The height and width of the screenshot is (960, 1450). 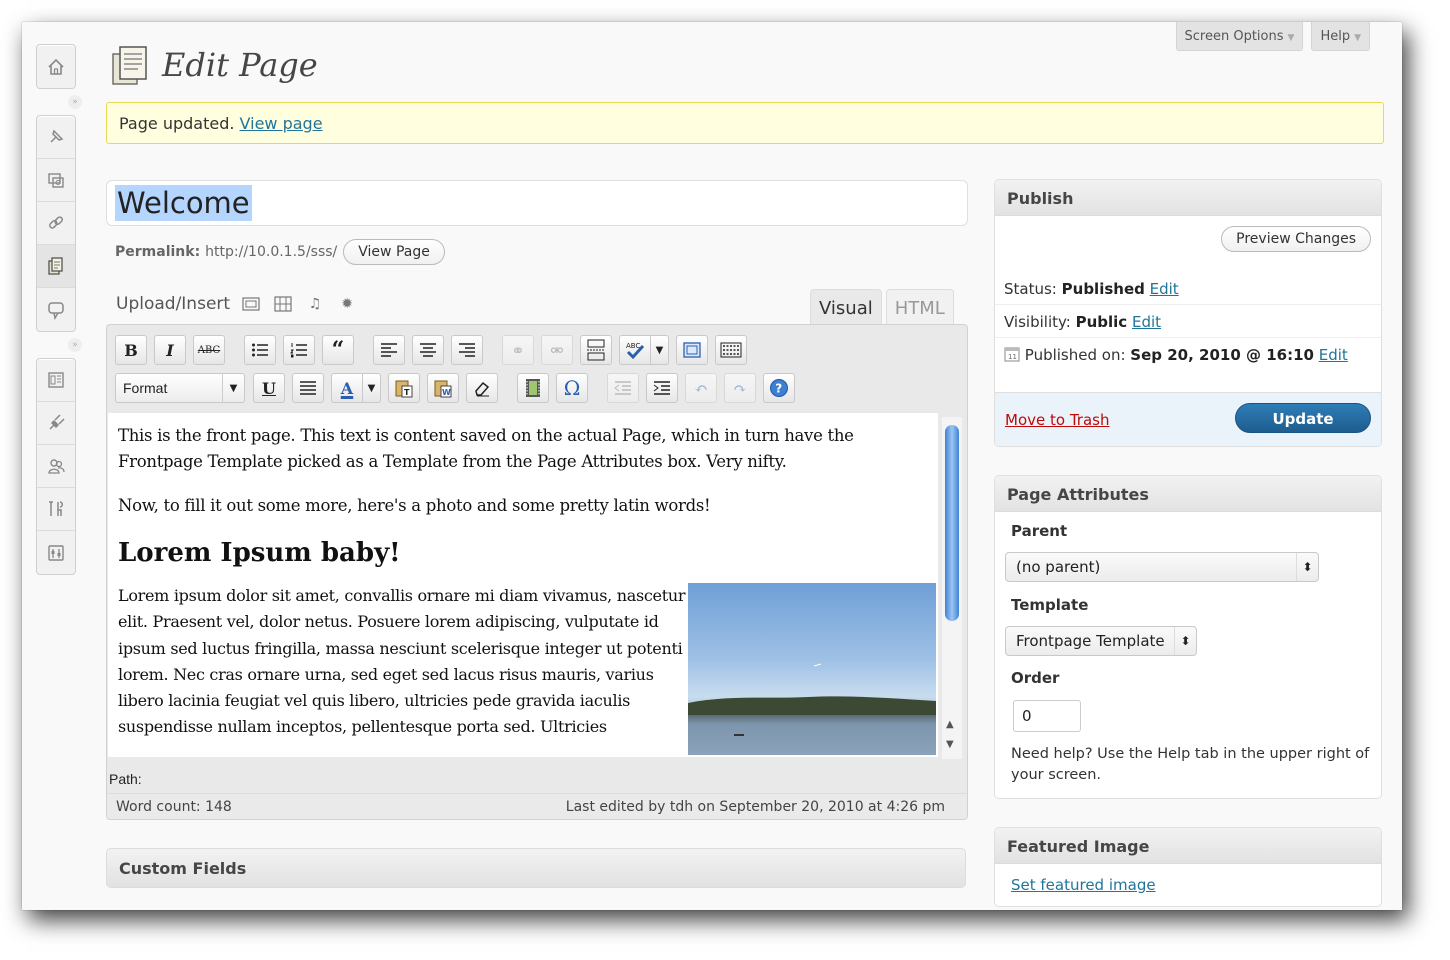 I want to click on spellcheck-button: ABC, so click(x=635, y=350).